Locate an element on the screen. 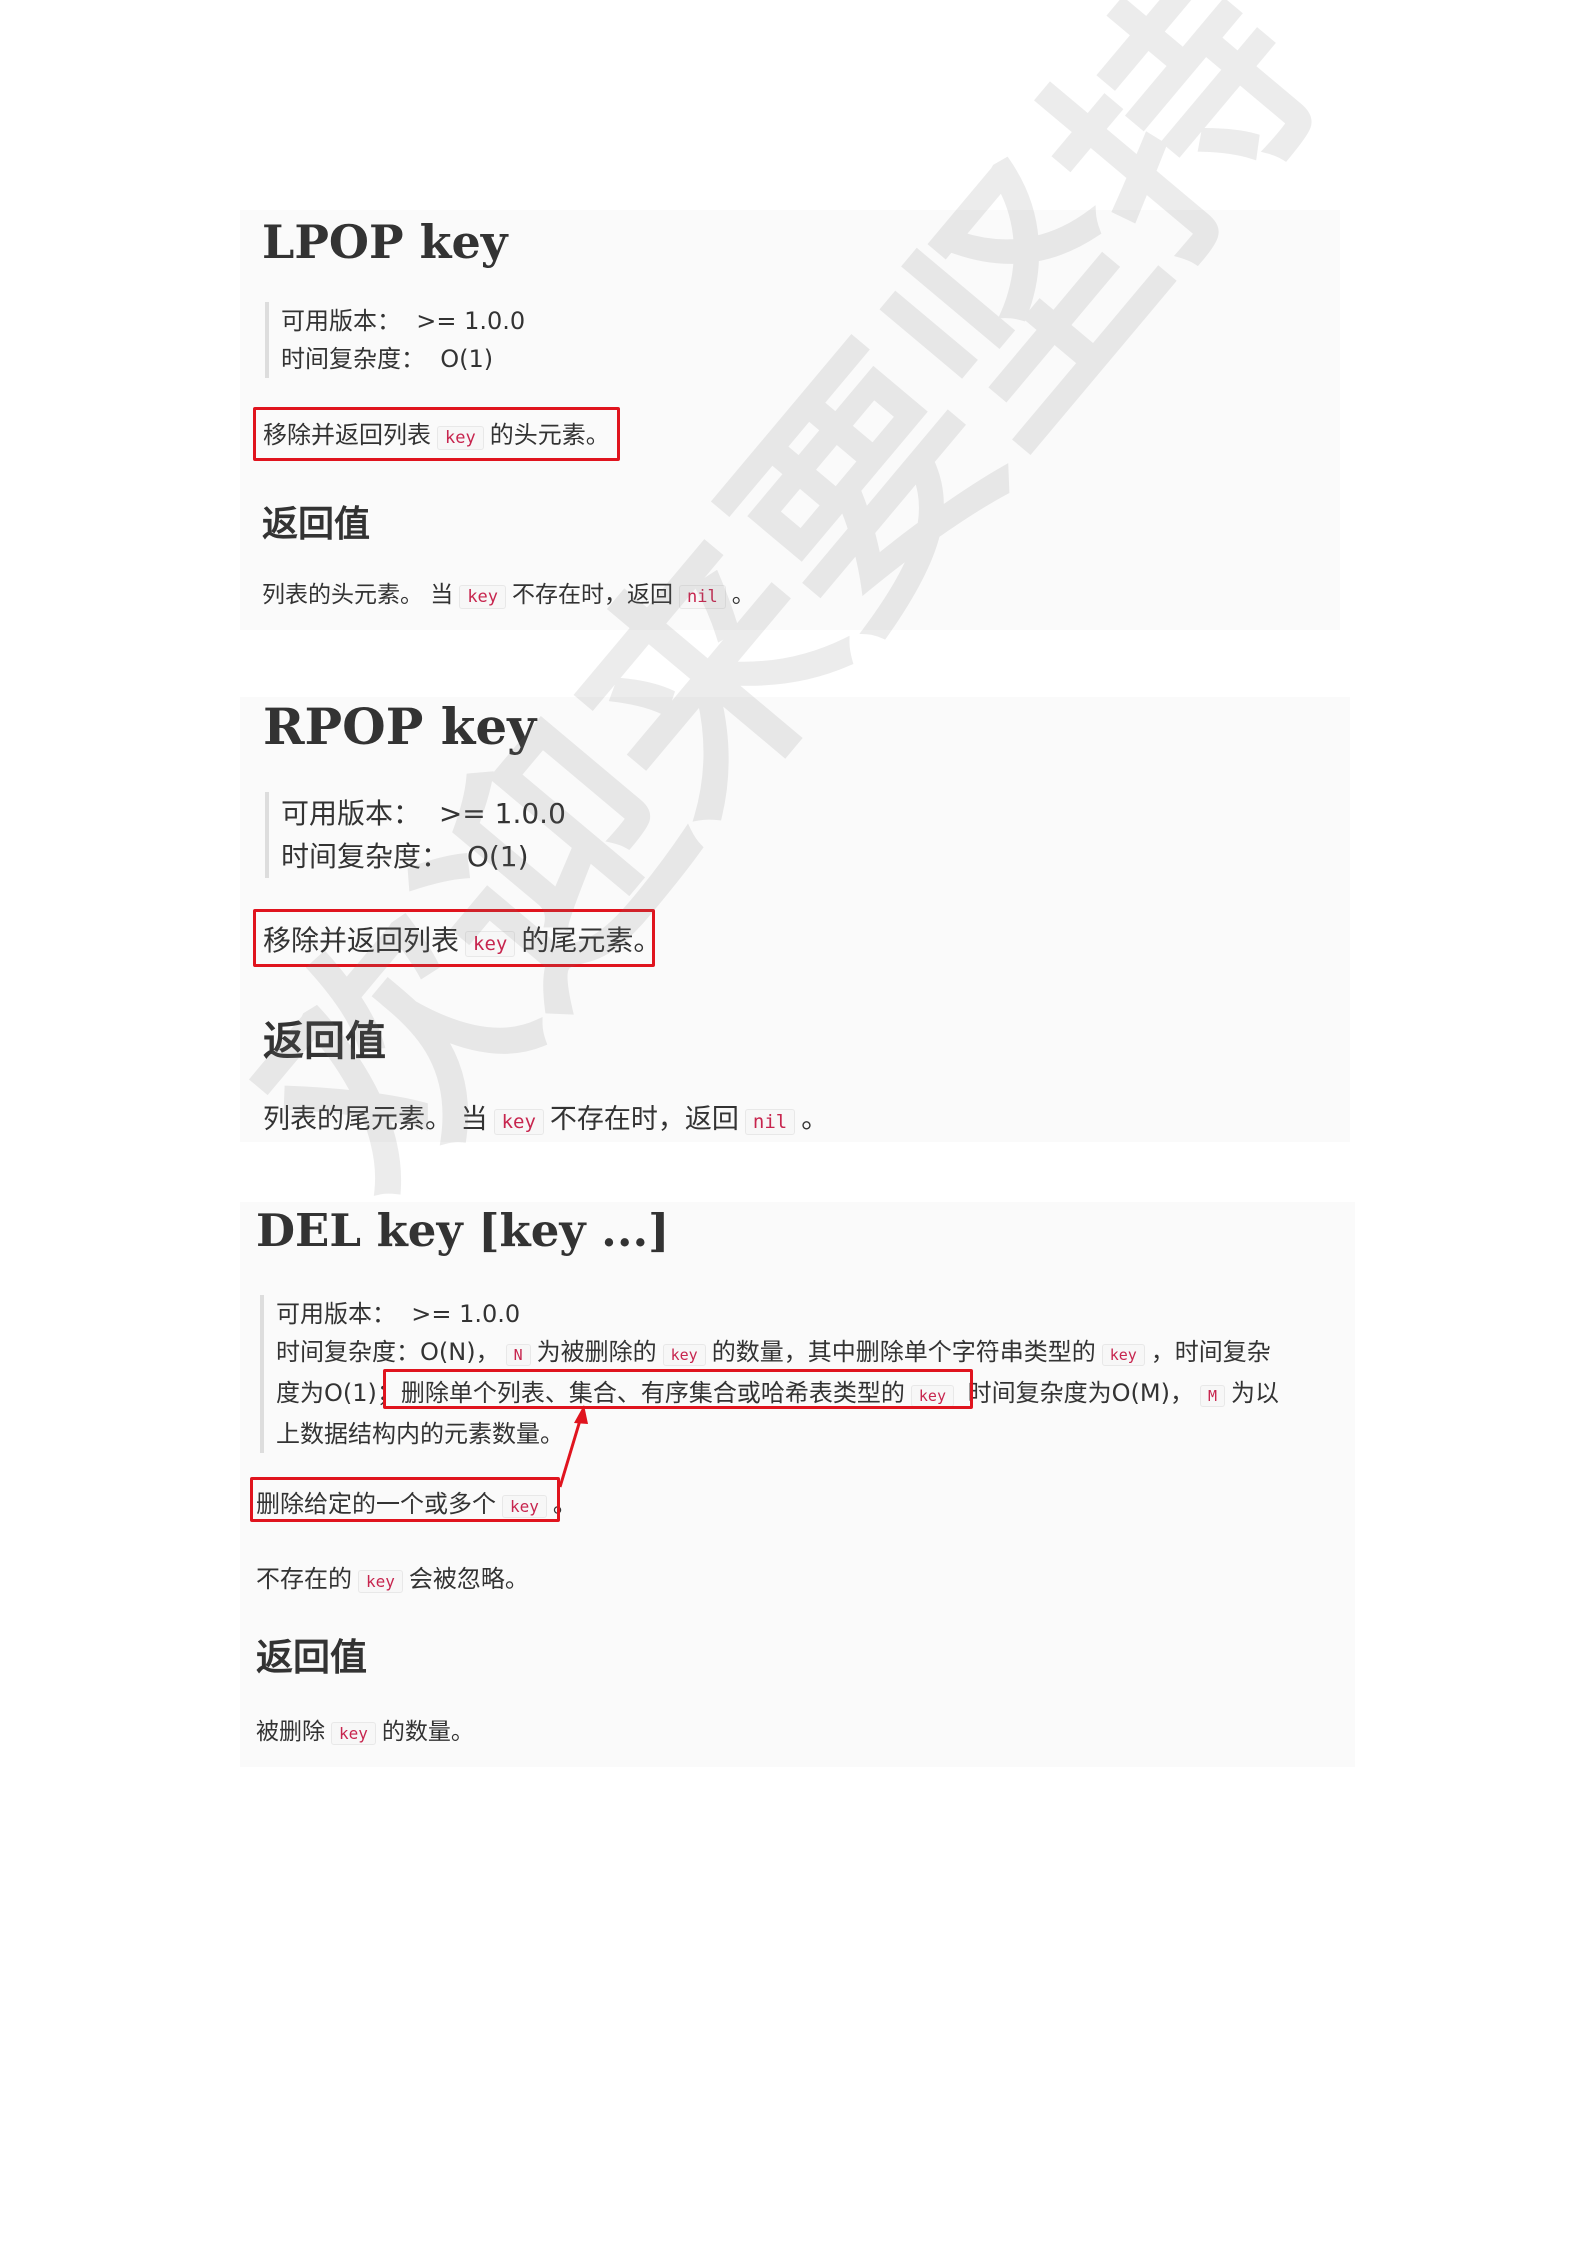  del-return-text: 被删除 key 的数量。 is located at coordinates (365, 1732).